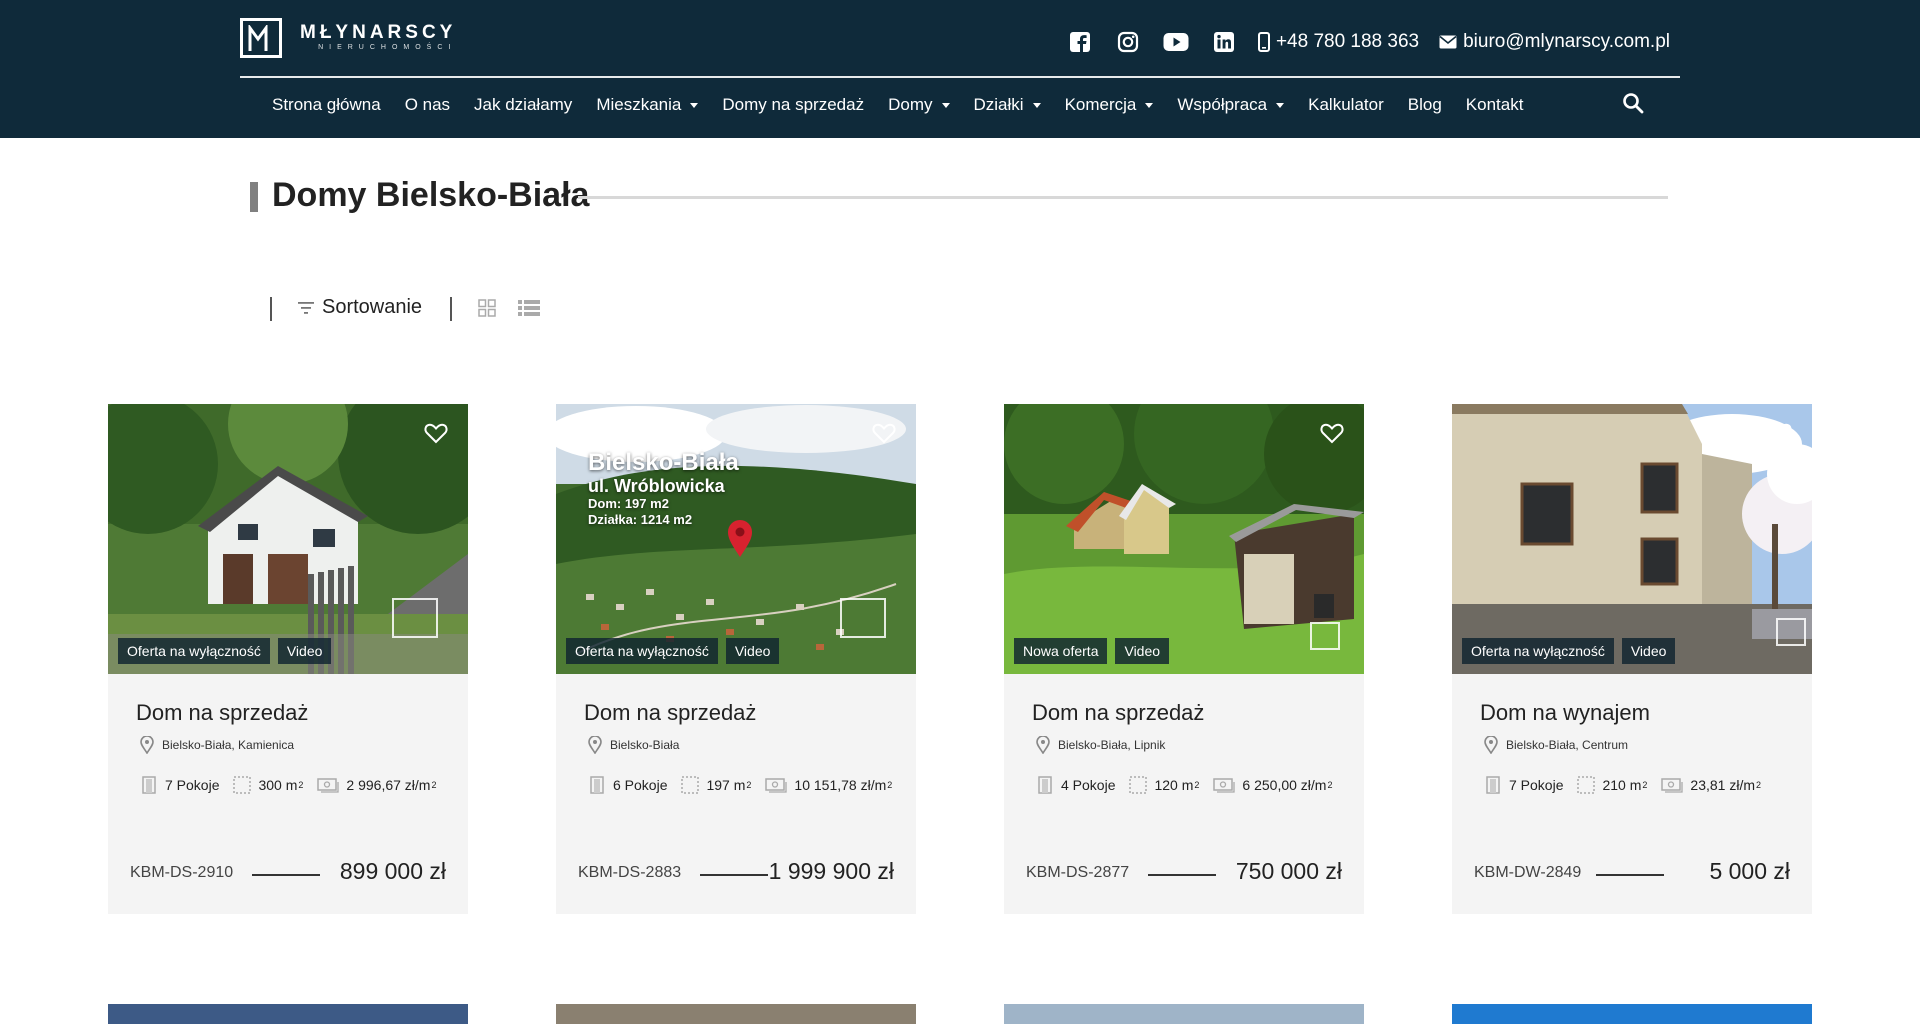  I want to click on listing-code: KBM-DS-2883, so click(630, 872).